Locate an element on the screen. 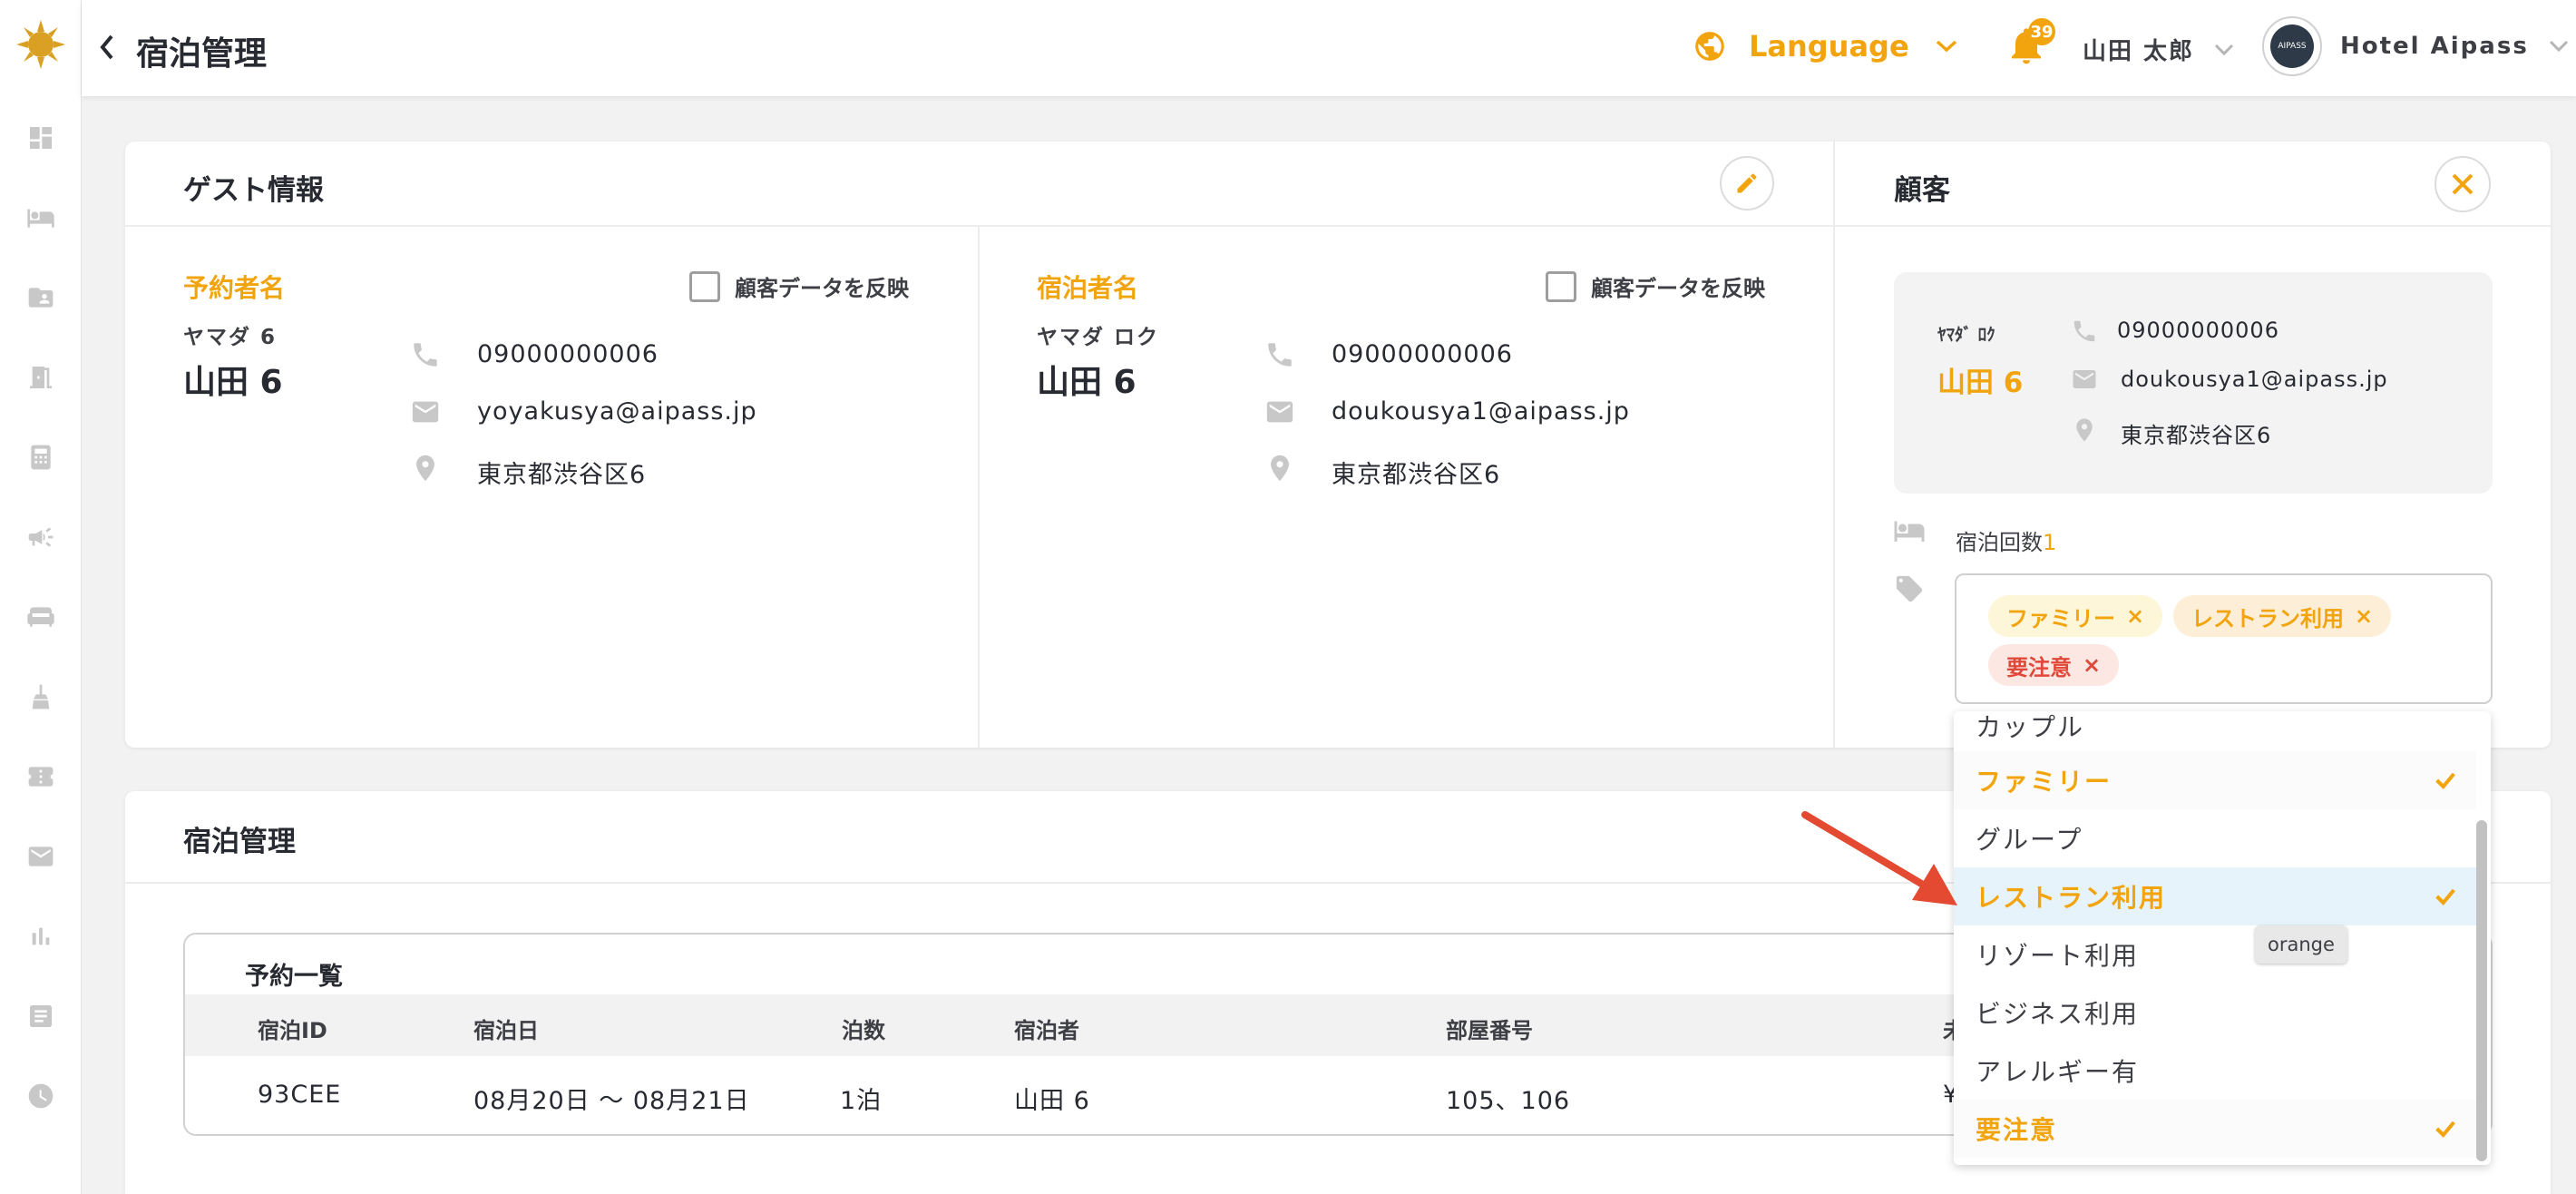  guest-header-divider is located at coordinates (979, 226).